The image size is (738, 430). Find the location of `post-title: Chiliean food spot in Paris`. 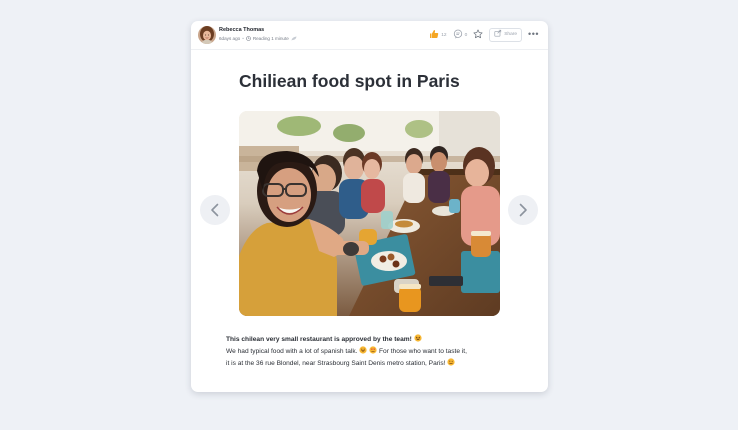

post-title: Chiliean food spot in Paris is located at coordinates (349, 81).